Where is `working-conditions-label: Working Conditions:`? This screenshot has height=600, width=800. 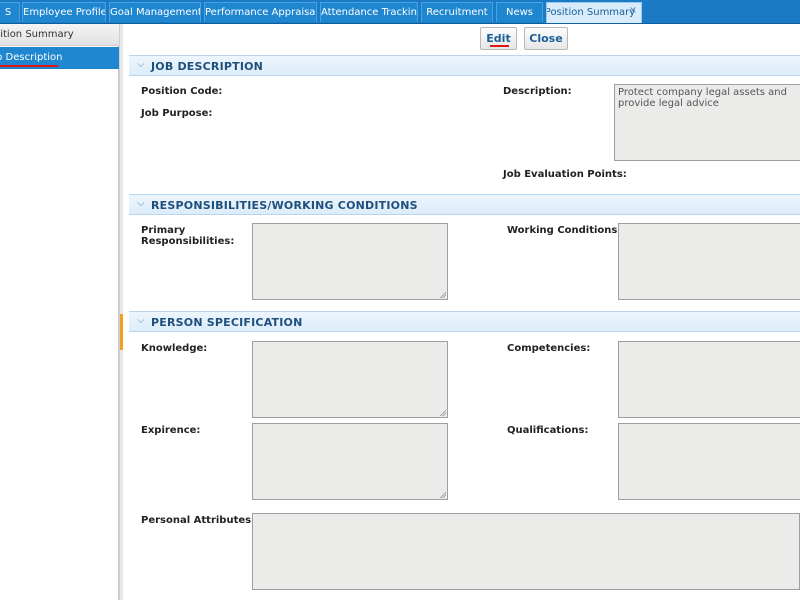
working-conditions-label: Working Conditions: is located at coordinates (564, 230).